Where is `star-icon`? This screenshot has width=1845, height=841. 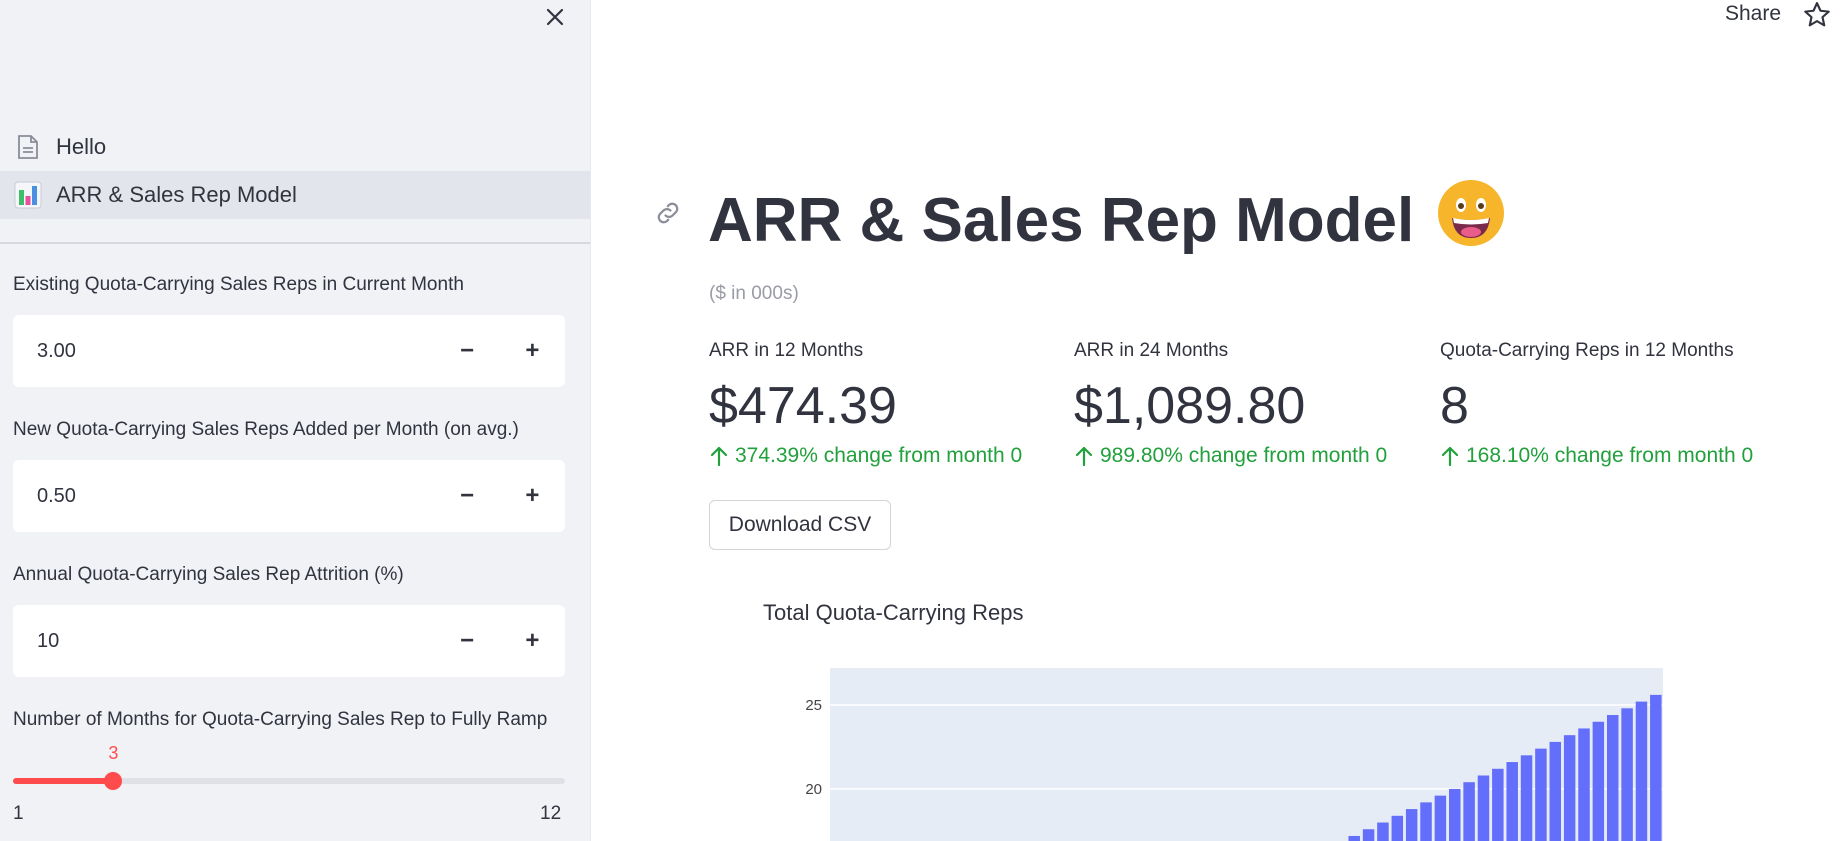 star-icon is located at coordinates (1817, 14).